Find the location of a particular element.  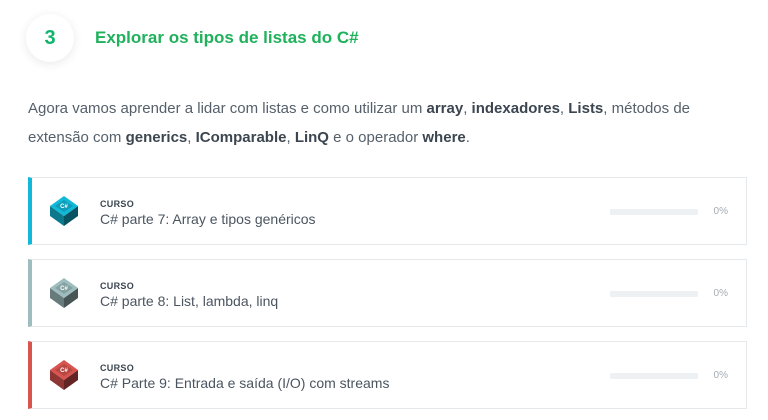

description-text: . is located at coordinates (467, 137).